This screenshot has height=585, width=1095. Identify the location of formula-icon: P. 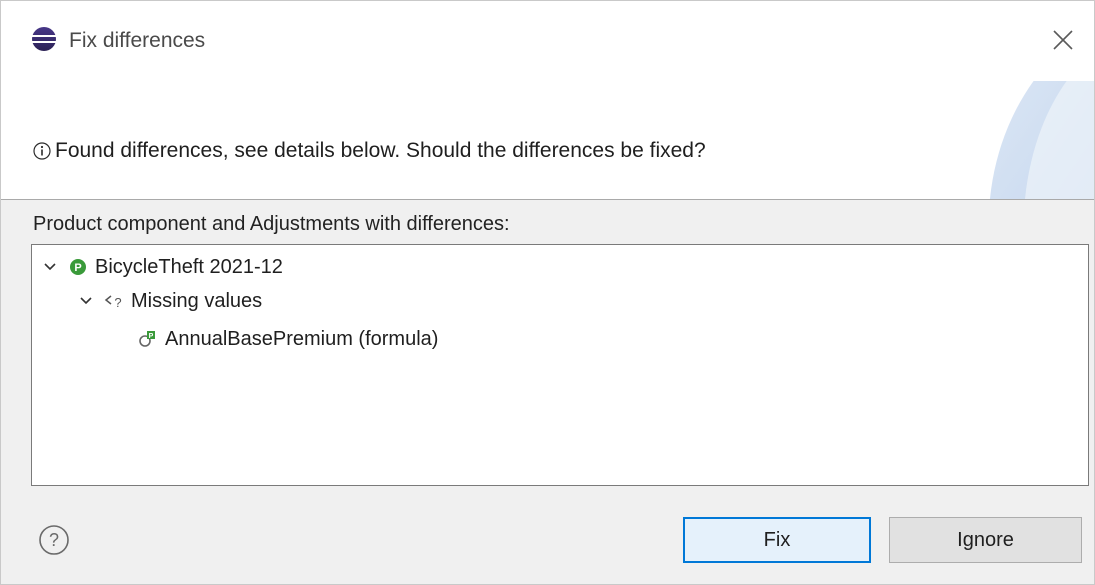
(148, 339).